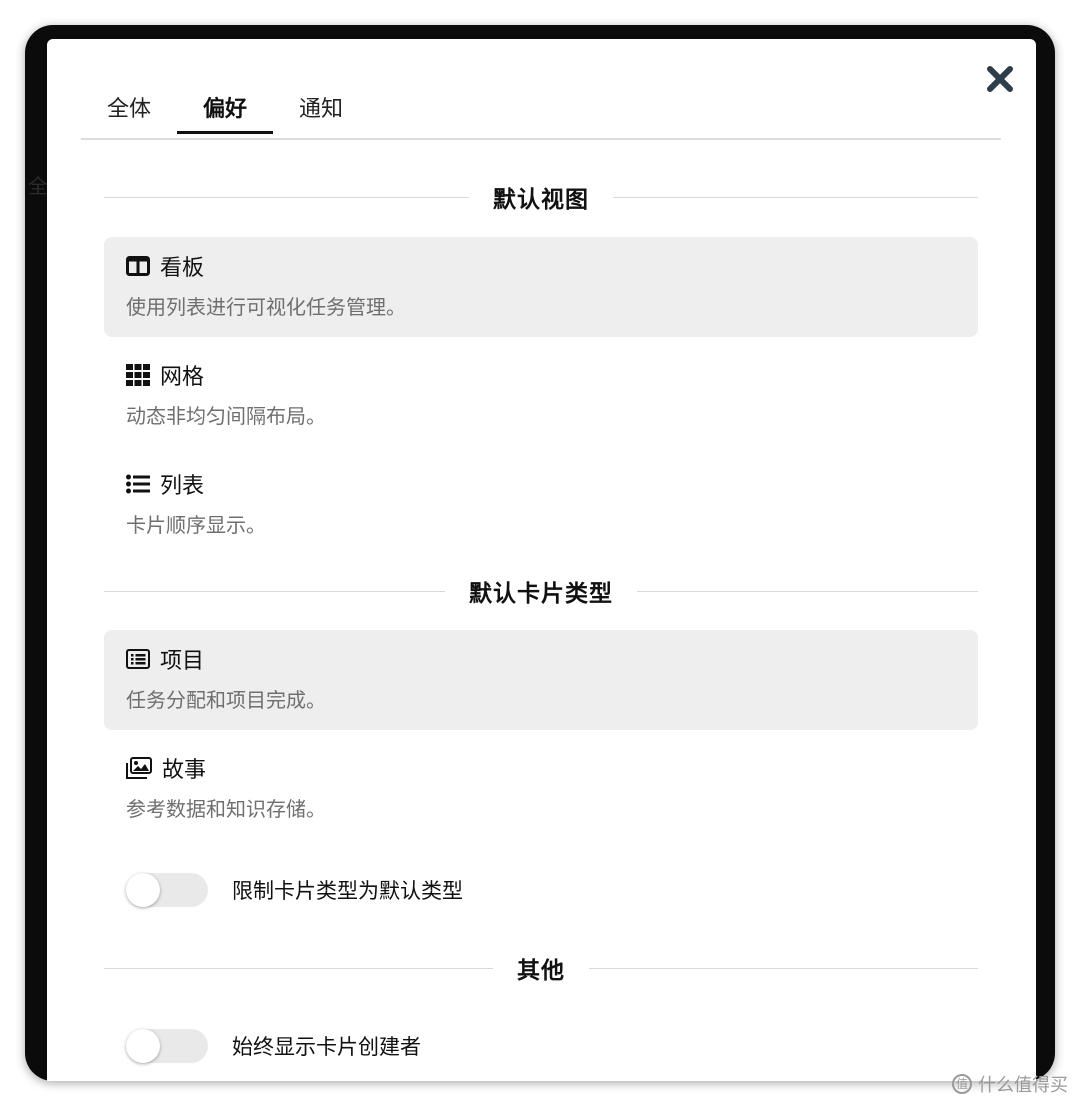  I want to click on option-title: 网格, so click(182, 377).